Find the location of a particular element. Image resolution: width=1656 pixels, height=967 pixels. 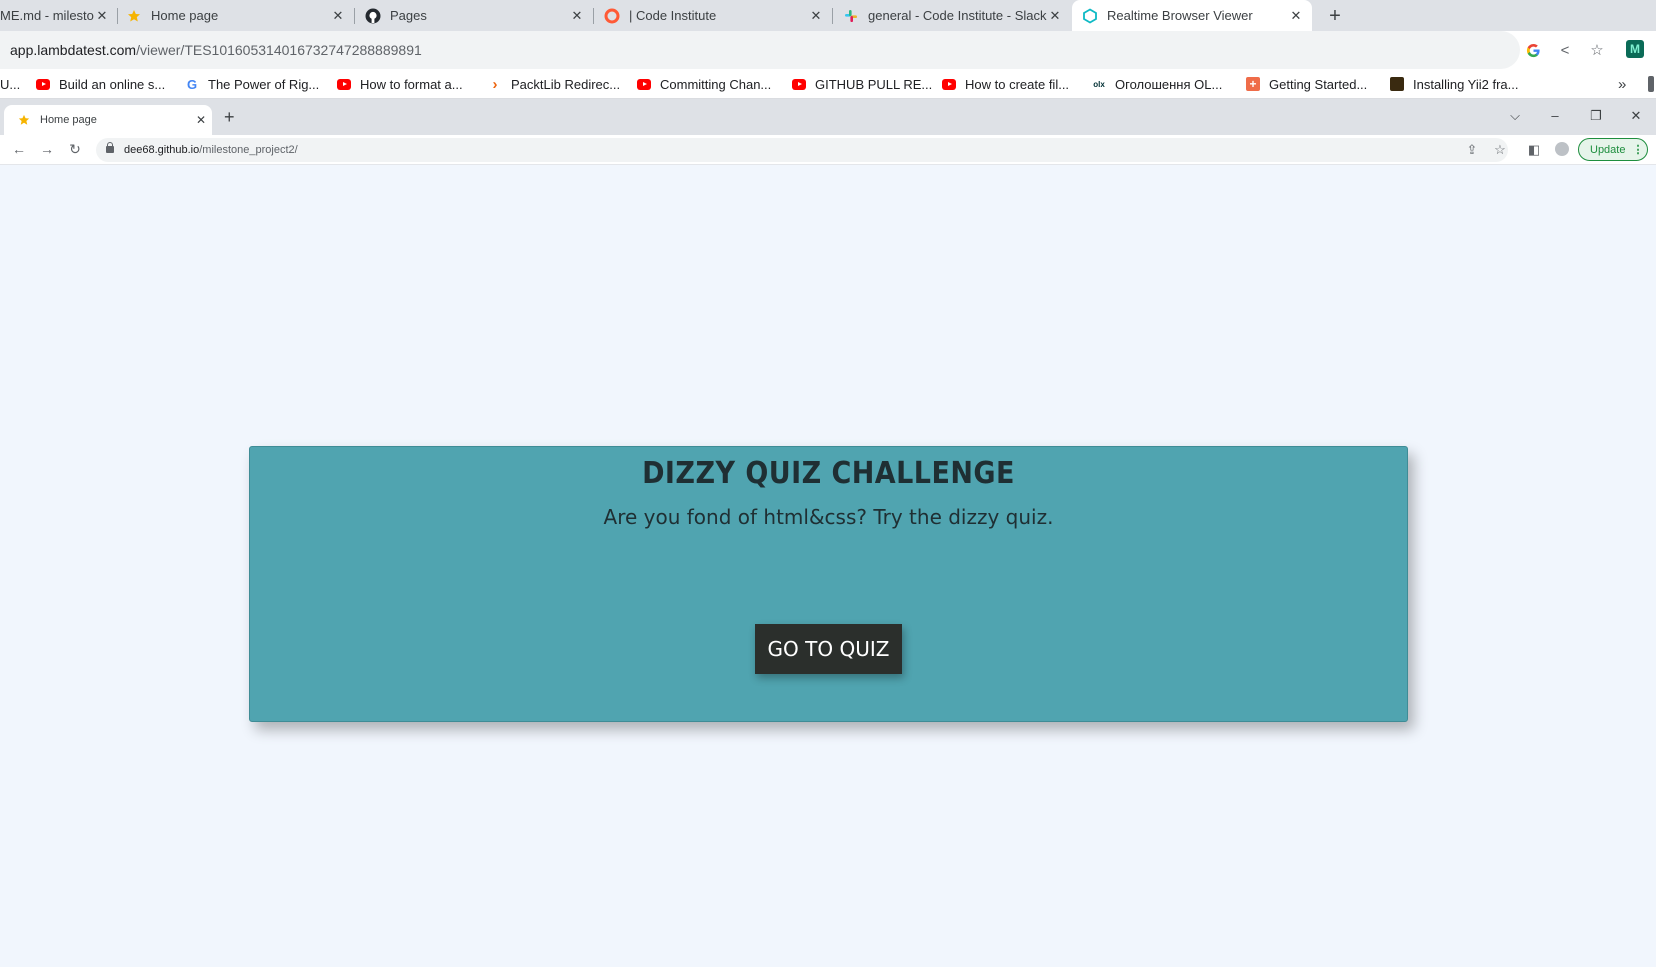

outer-tab-realtime-viewer: Realtime Browser Viewer ✕ is located at coordinates (1192, 15).